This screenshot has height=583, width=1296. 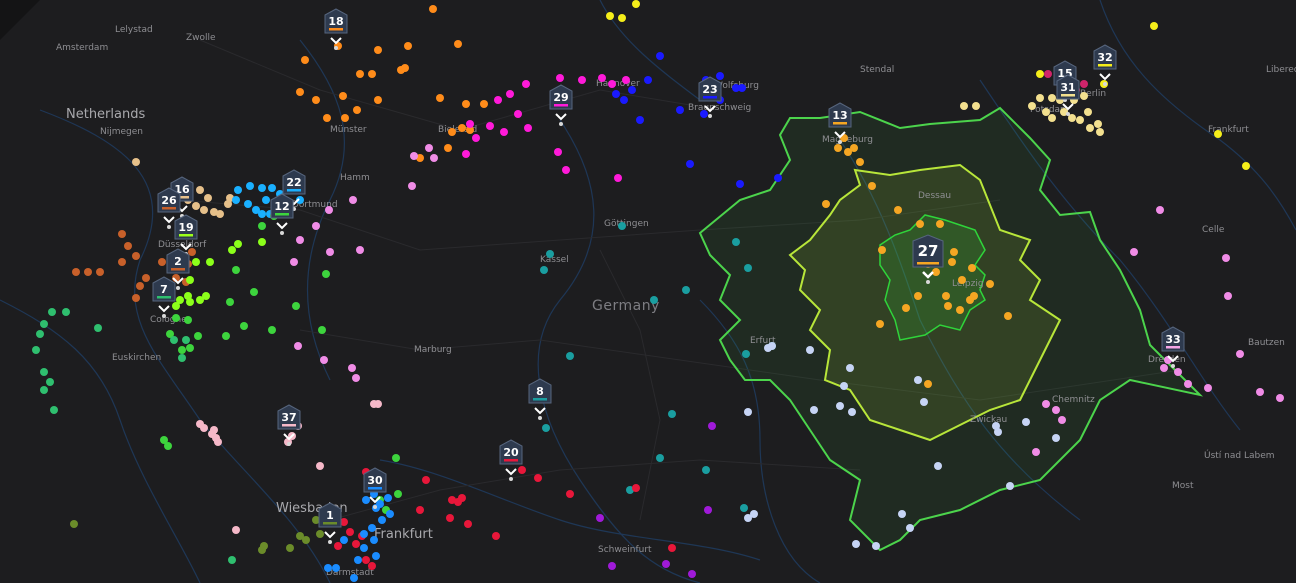 What do you see at coordinates (208, 198) in the screenshot?
I see `station-dot-tan` at bounding box center [208, 198].